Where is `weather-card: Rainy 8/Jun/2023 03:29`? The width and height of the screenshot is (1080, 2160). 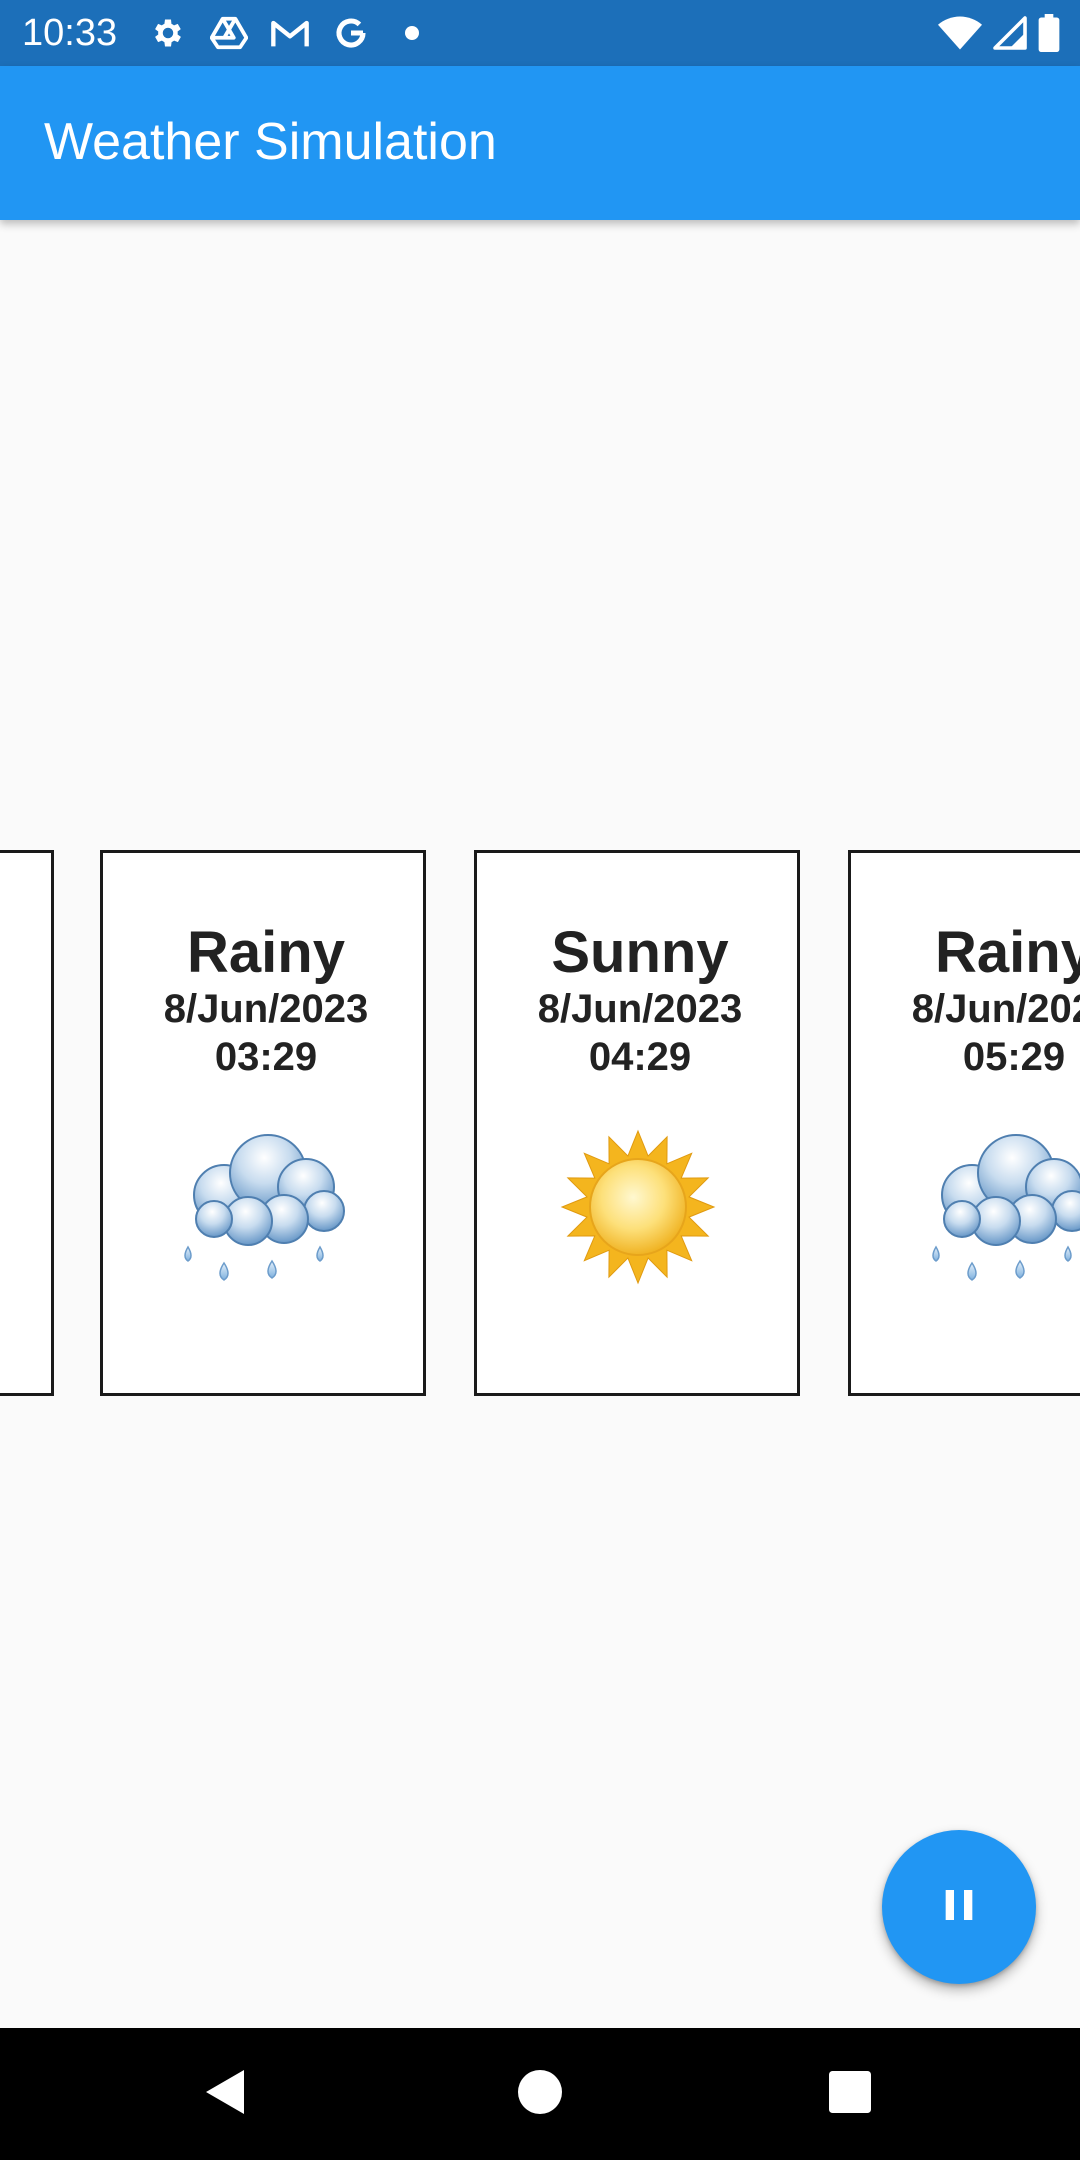
weather-card: Rainy 8/Jun/2023 03:29 is located at coordinates (263, 1123).